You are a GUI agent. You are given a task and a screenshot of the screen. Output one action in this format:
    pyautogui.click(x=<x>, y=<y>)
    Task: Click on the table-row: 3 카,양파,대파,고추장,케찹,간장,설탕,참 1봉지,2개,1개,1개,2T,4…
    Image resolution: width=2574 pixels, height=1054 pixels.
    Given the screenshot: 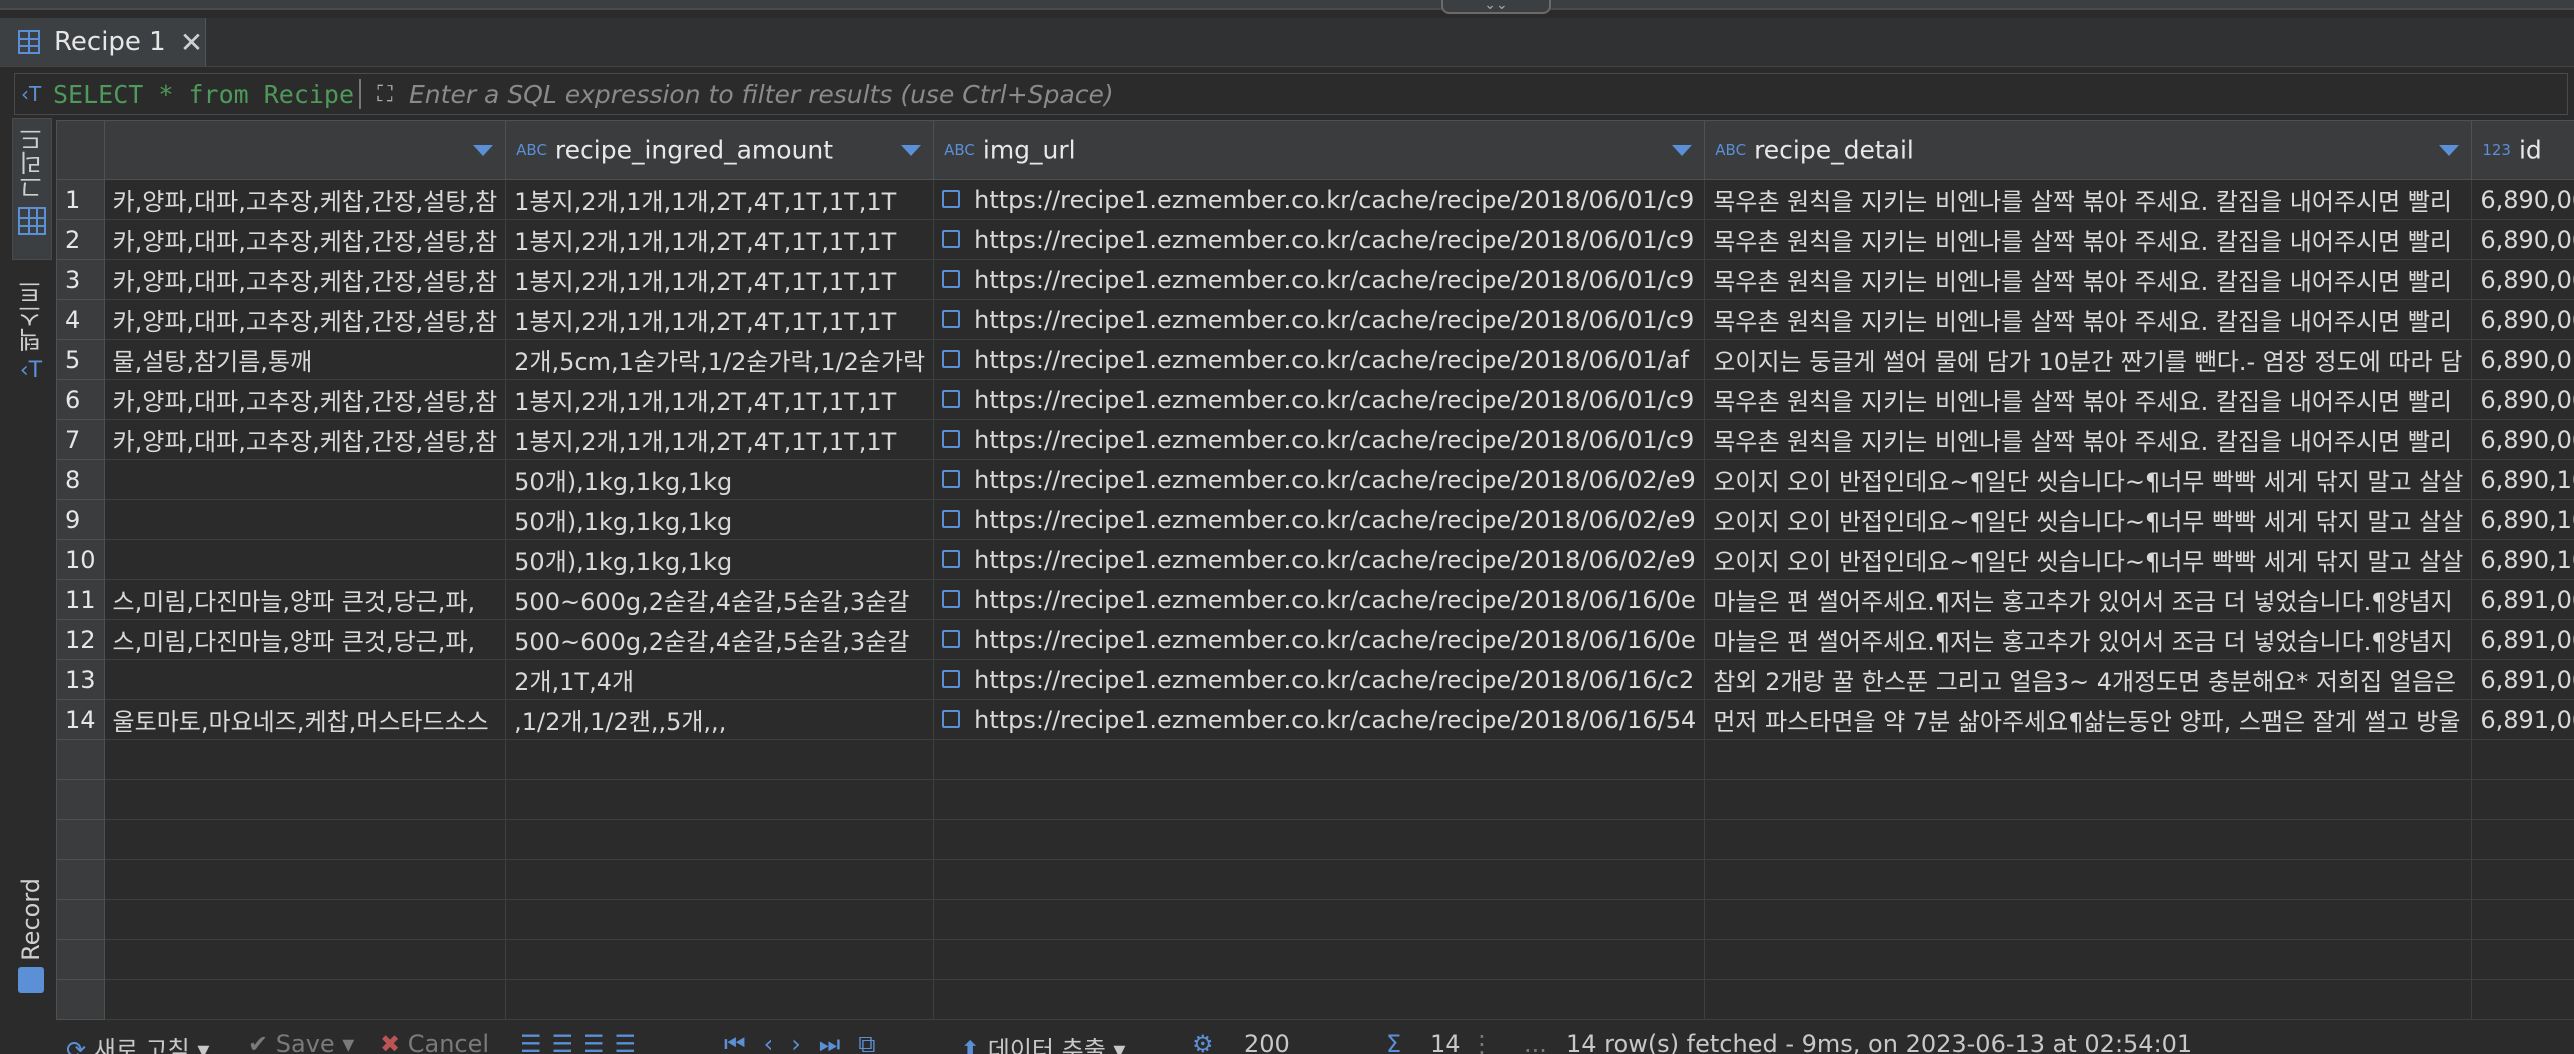 What is the action you would take?
    pyautogui.click(x=1315, y=279)
    